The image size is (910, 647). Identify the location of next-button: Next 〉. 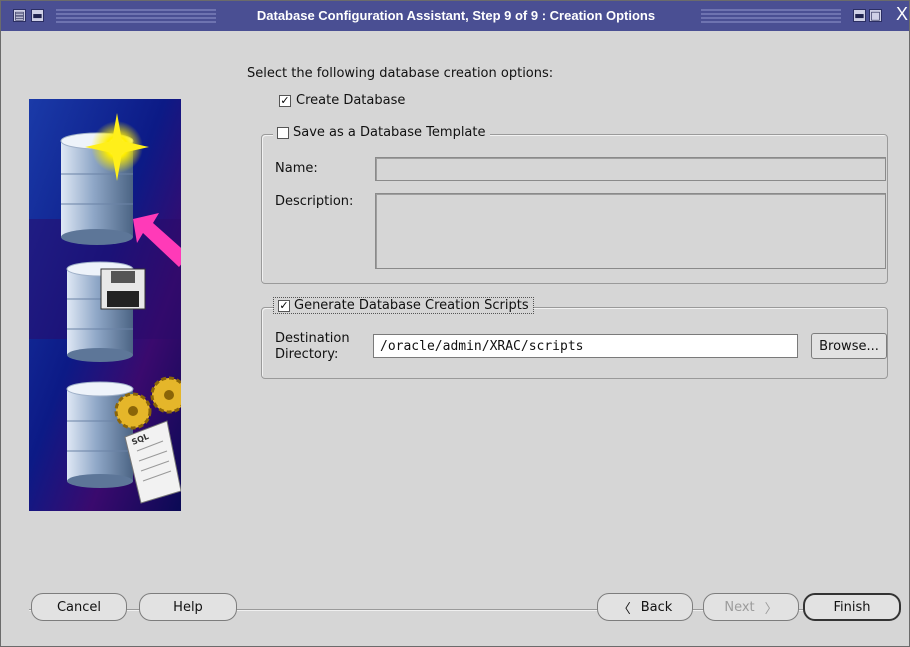
(751, 607).